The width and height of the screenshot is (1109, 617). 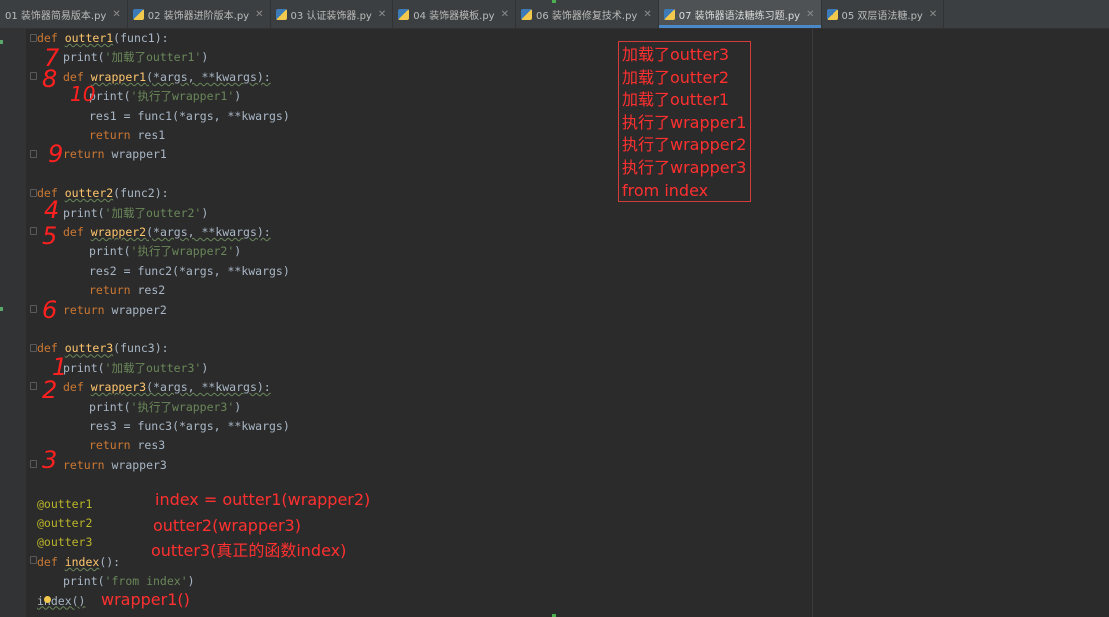 I want to click on handwritten-number: 2, so click(x=50, y=390).